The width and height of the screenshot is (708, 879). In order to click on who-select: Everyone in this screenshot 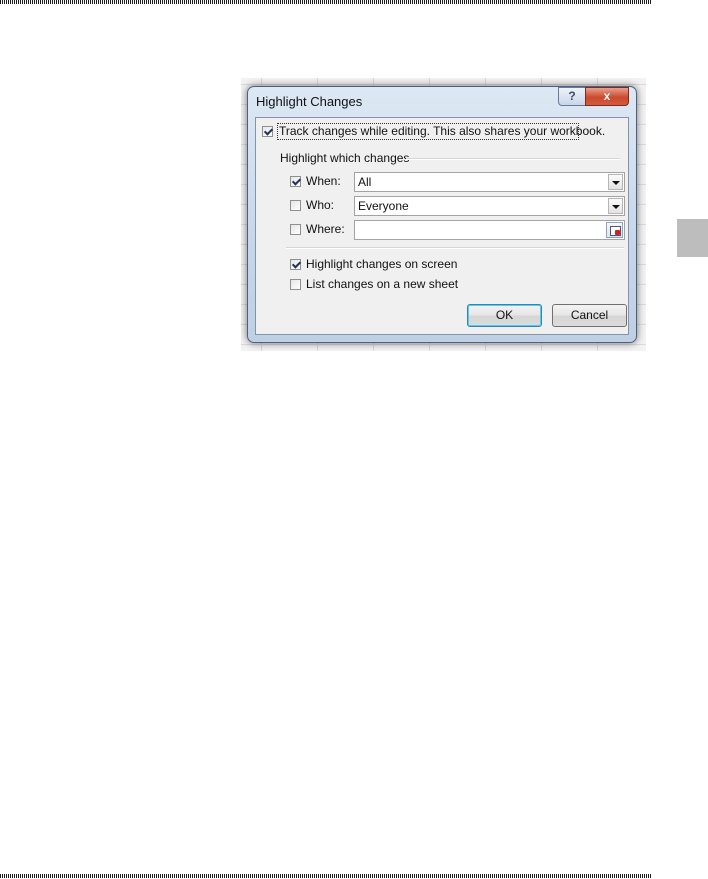, I will do `click(489, 206)`.